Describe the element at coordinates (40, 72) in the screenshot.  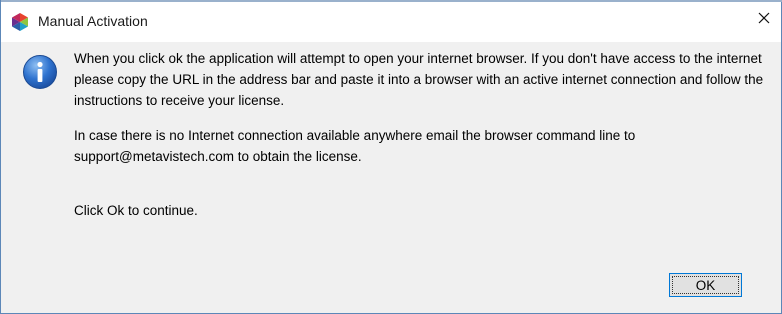
I see `info-icon` at that location.